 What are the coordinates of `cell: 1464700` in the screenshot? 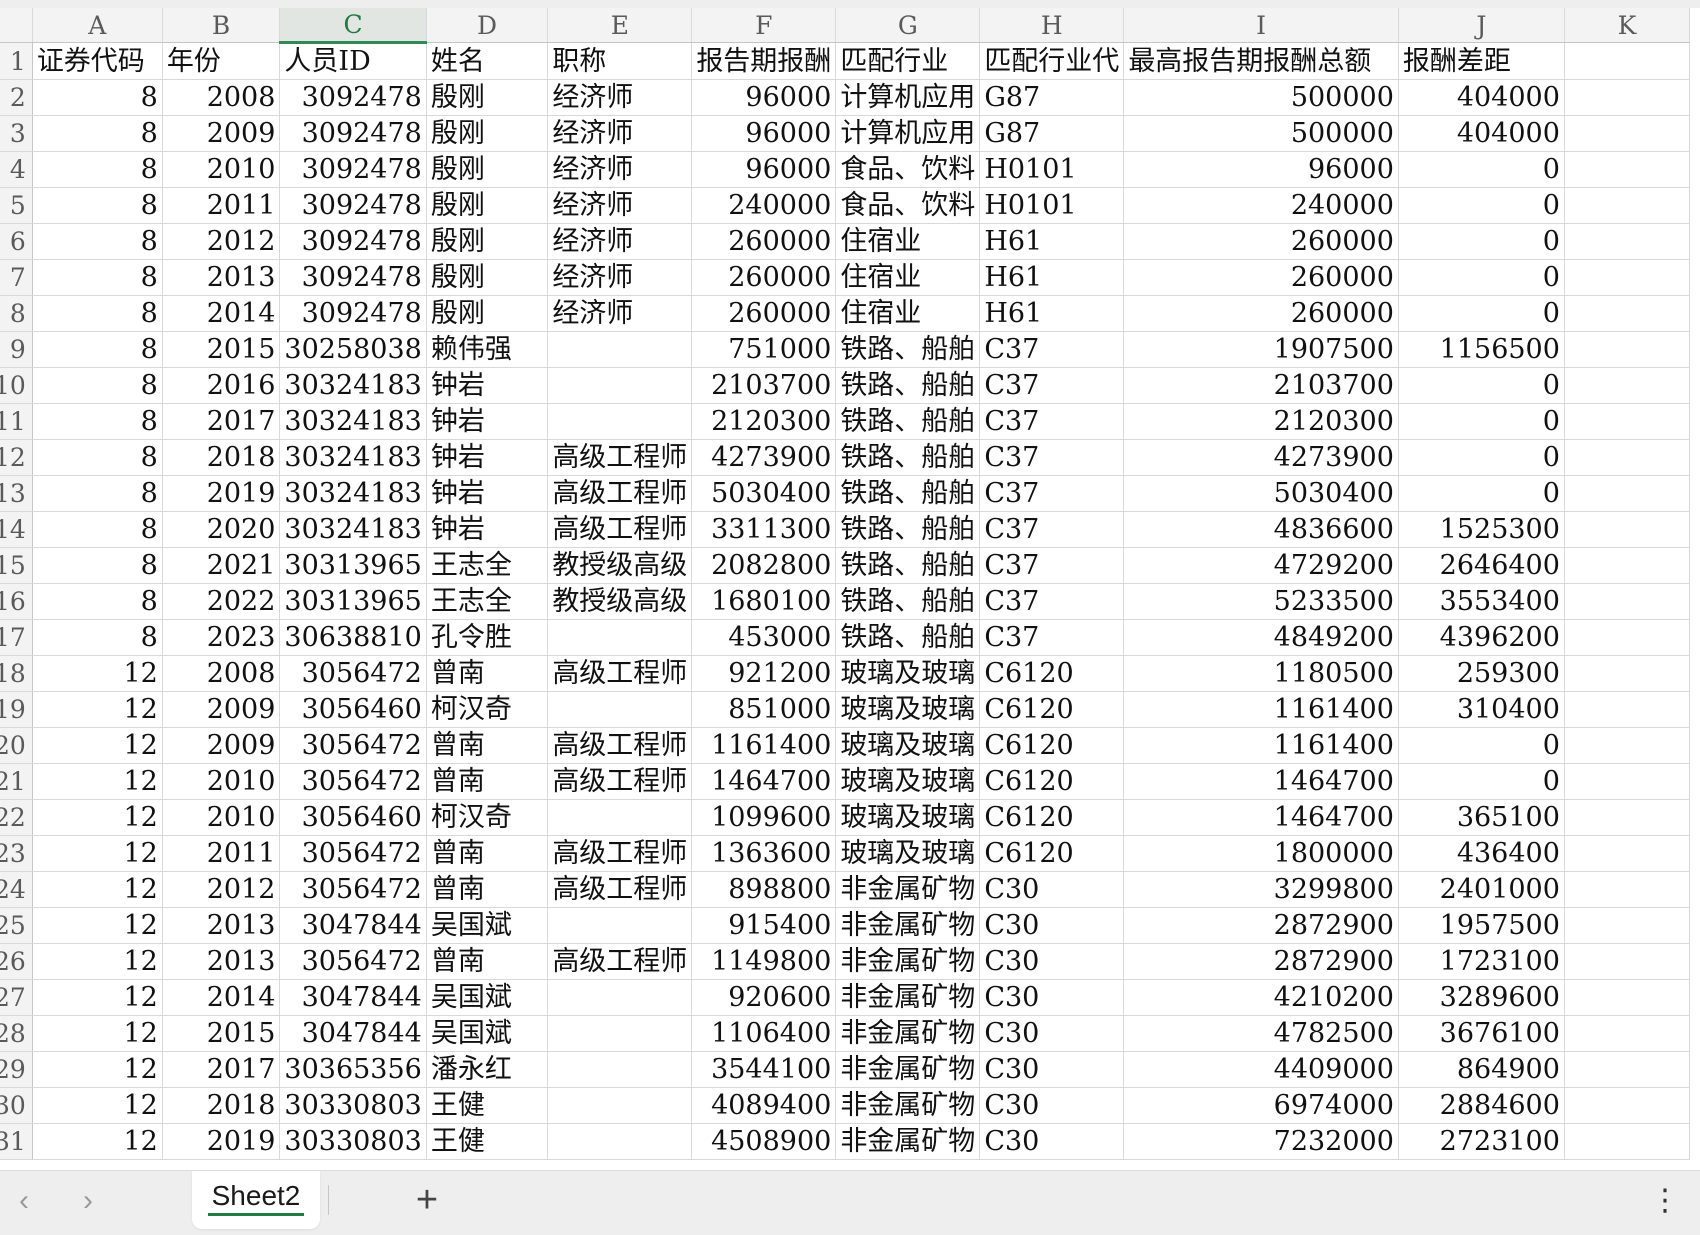 It's located at (1261, 817).